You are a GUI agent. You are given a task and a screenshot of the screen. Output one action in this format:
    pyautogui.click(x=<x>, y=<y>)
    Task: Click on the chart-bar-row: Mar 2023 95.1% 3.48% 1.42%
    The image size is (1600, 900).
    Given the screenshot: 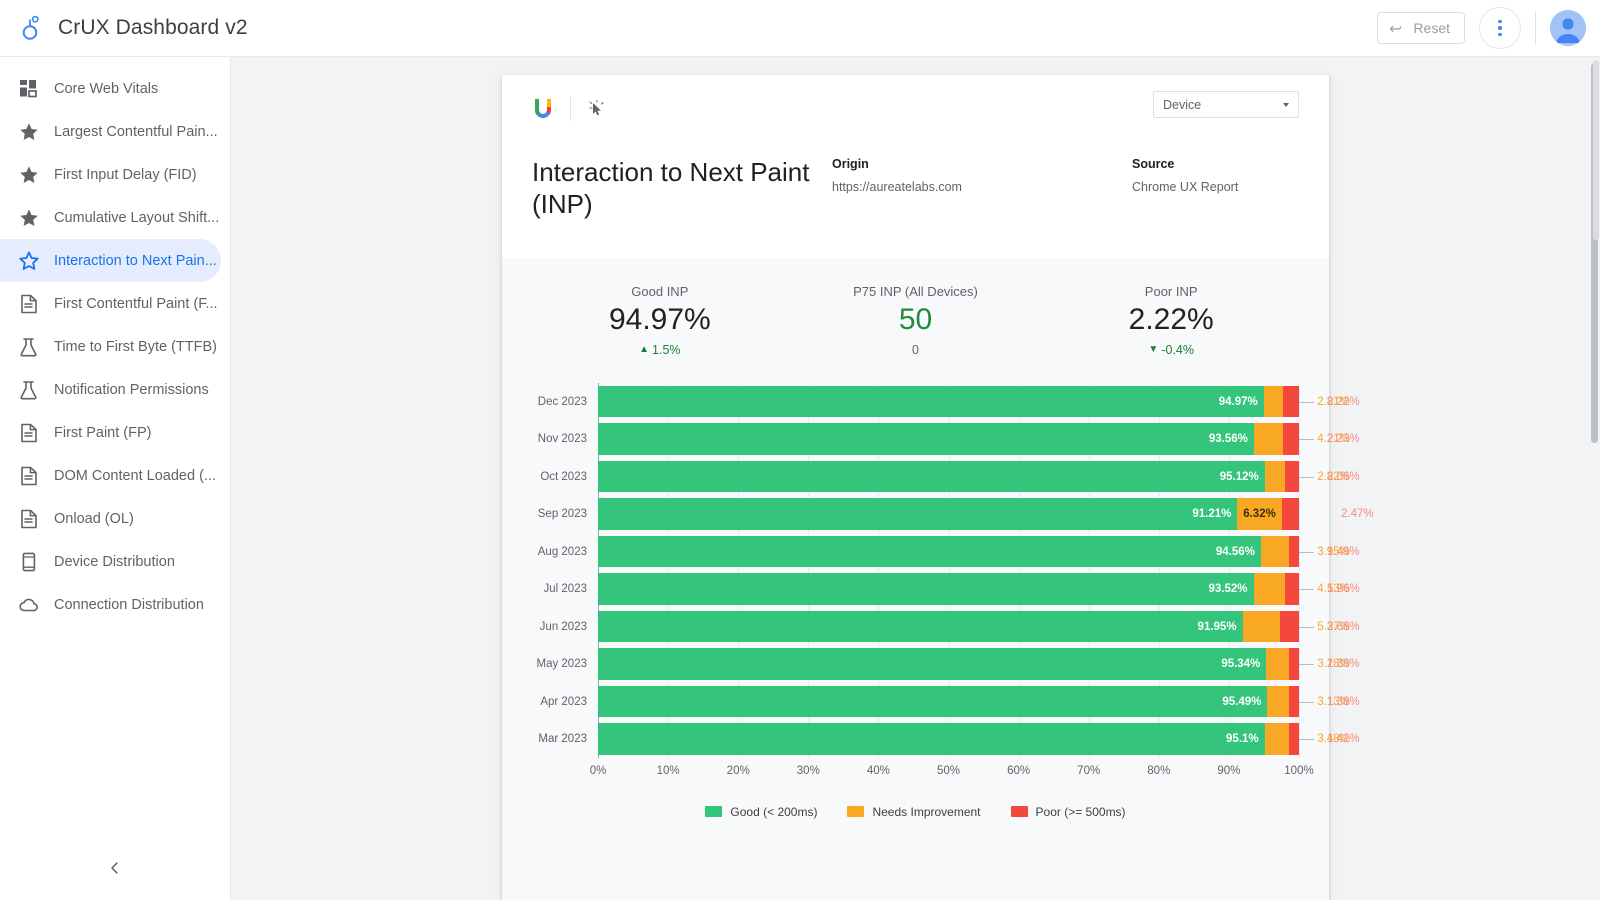 What is the action you would take?
    pyautogui.click(x=946, y=739)
    